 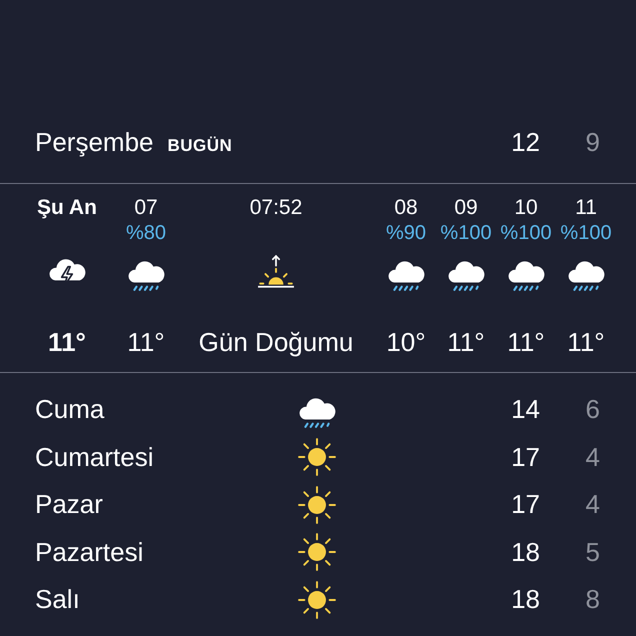 I want to click on hour-label: Şu An, so click(x=67, y=208).